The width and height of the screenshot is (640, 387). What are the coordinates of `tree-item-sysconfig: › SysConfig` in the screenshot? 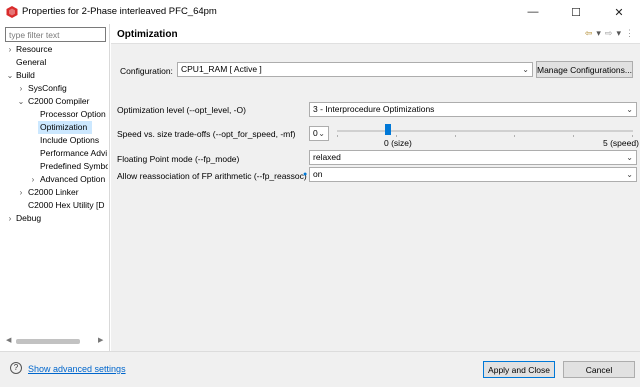 It's located at (54, 88).